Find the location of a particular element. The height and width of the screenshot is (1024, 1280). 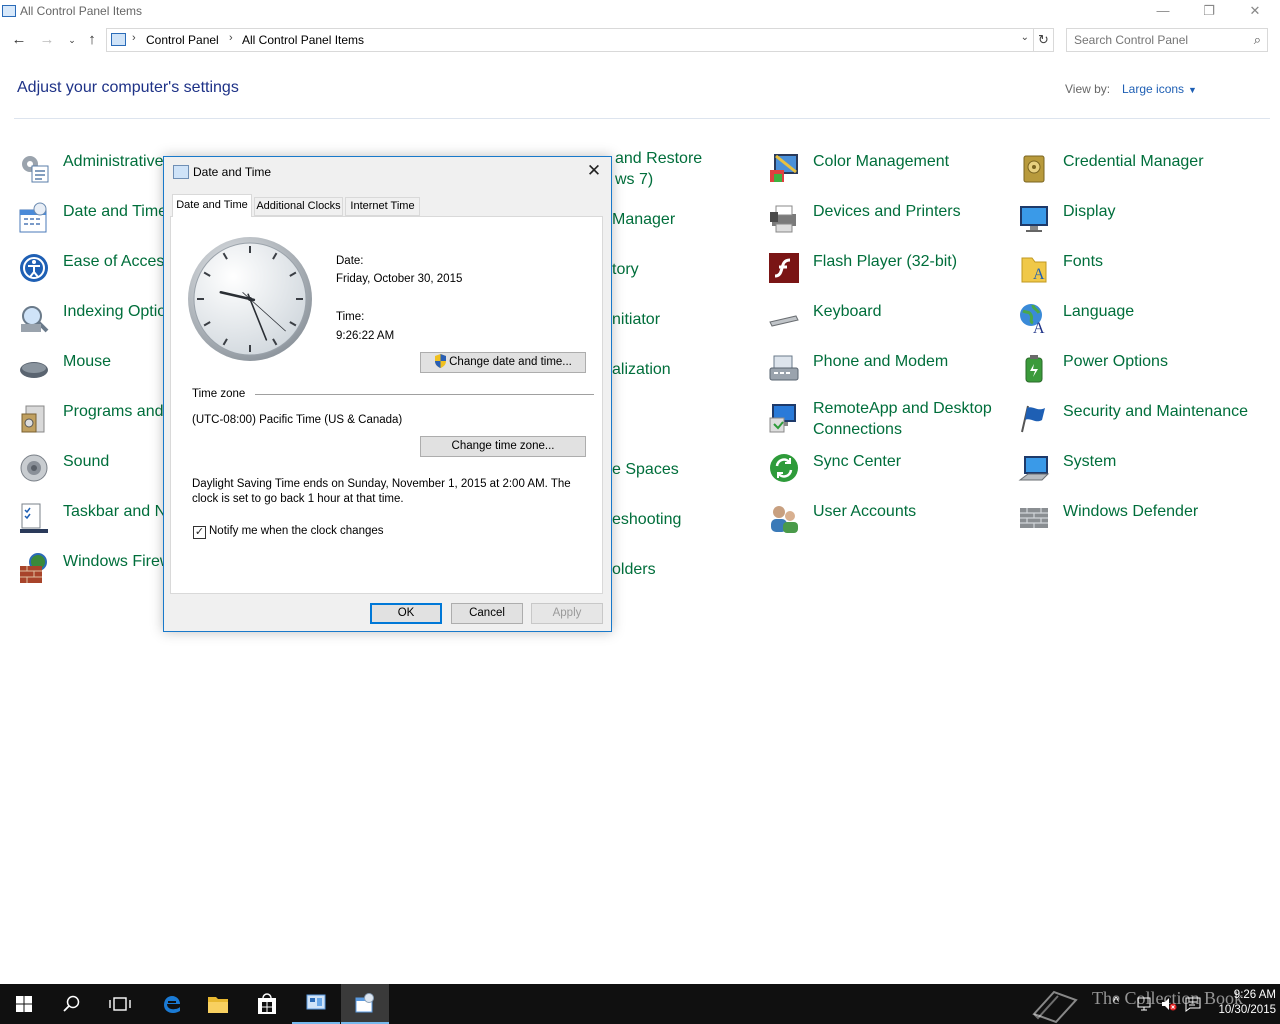

cp-item-taskbar-and-navigation: Taskbar and Na is located at coordinates (96, 519).